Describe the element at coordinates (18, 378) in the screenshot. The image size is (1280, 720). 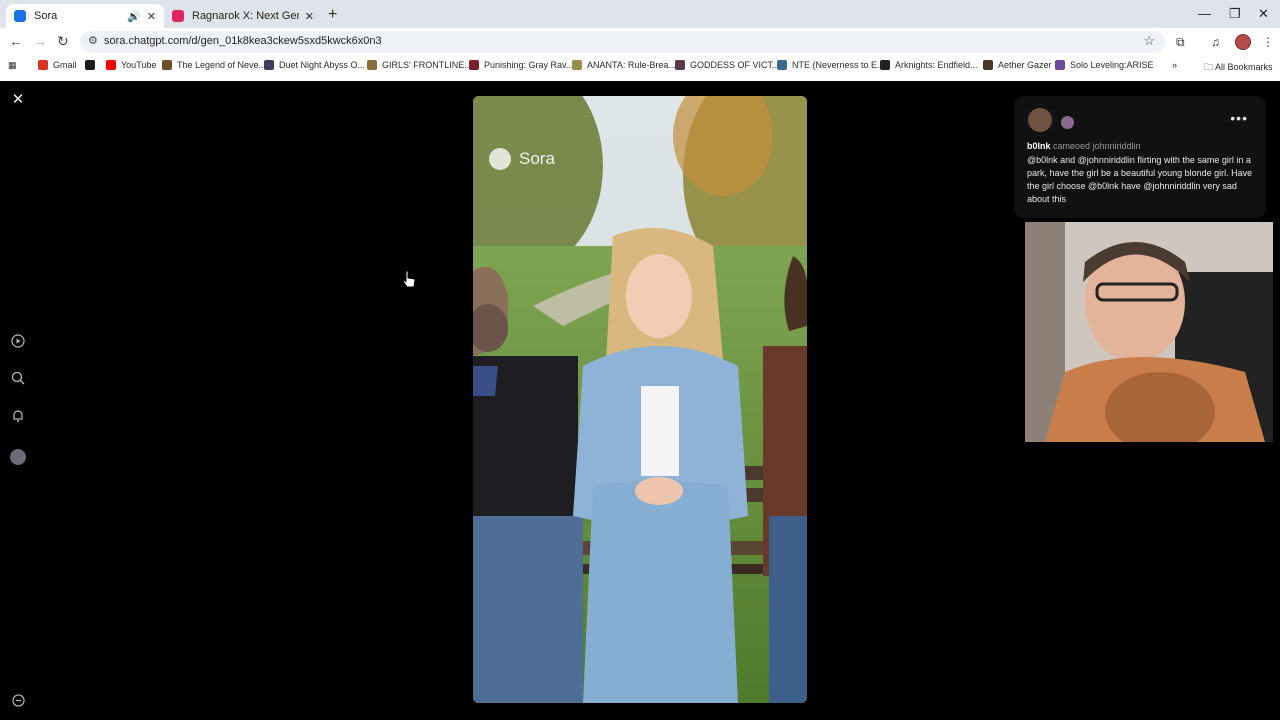
I see `search-icon` at that location.